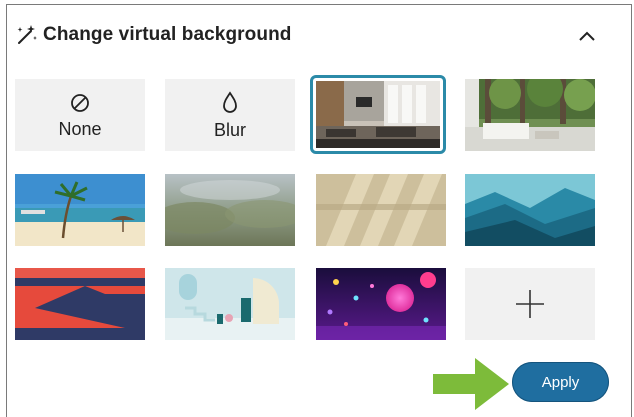 The image size is (634, 417). I want to click on blur-option-tile: Blur, so click(230, 115).